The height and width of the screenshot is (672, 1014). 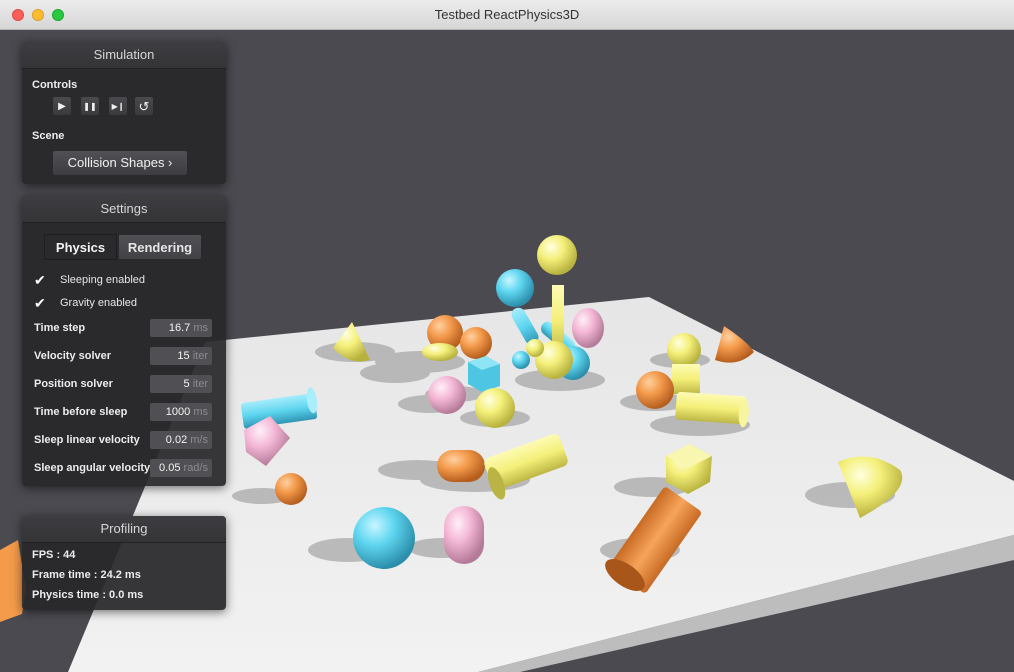 What do you see at coordinates (195, 468) in the screenshot?
I see `sleep-angular-velocity-unit: rad/s` at bounding box center [195, 468].